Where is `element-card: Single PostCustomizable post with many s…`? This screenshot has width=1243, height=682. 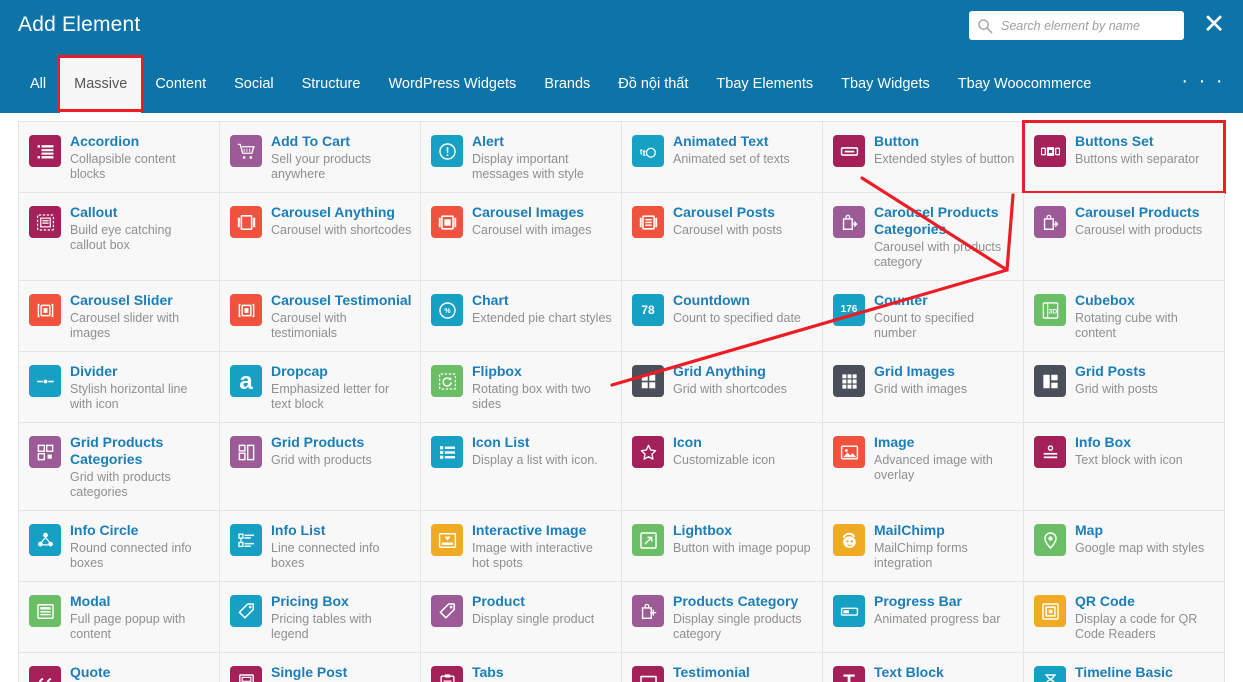 element-card: Single PostCustomizable post with many s… is located at coordinates (320, 667).